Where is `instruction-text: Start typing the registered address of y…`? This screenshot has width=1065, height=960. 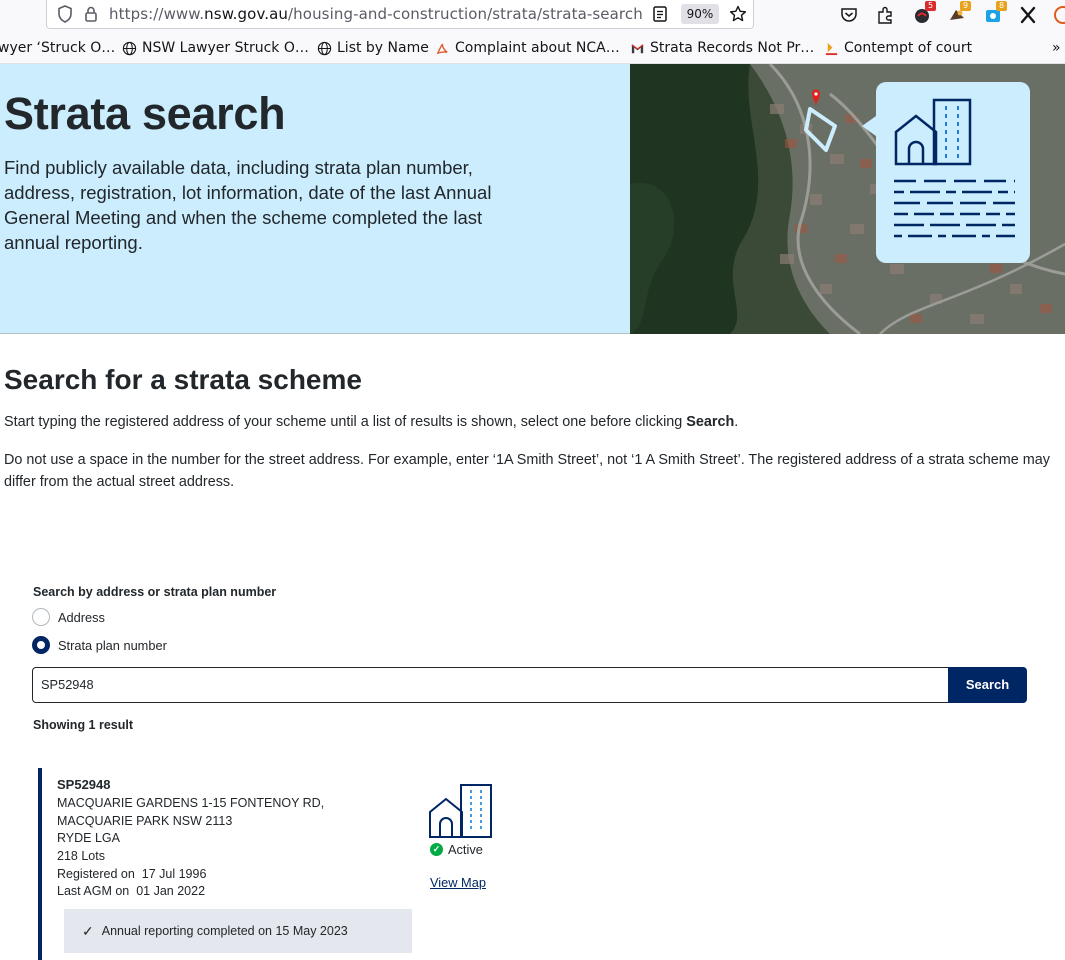
instruction-text: Start typing the registered address of y… is located at coordinates (345, 422).